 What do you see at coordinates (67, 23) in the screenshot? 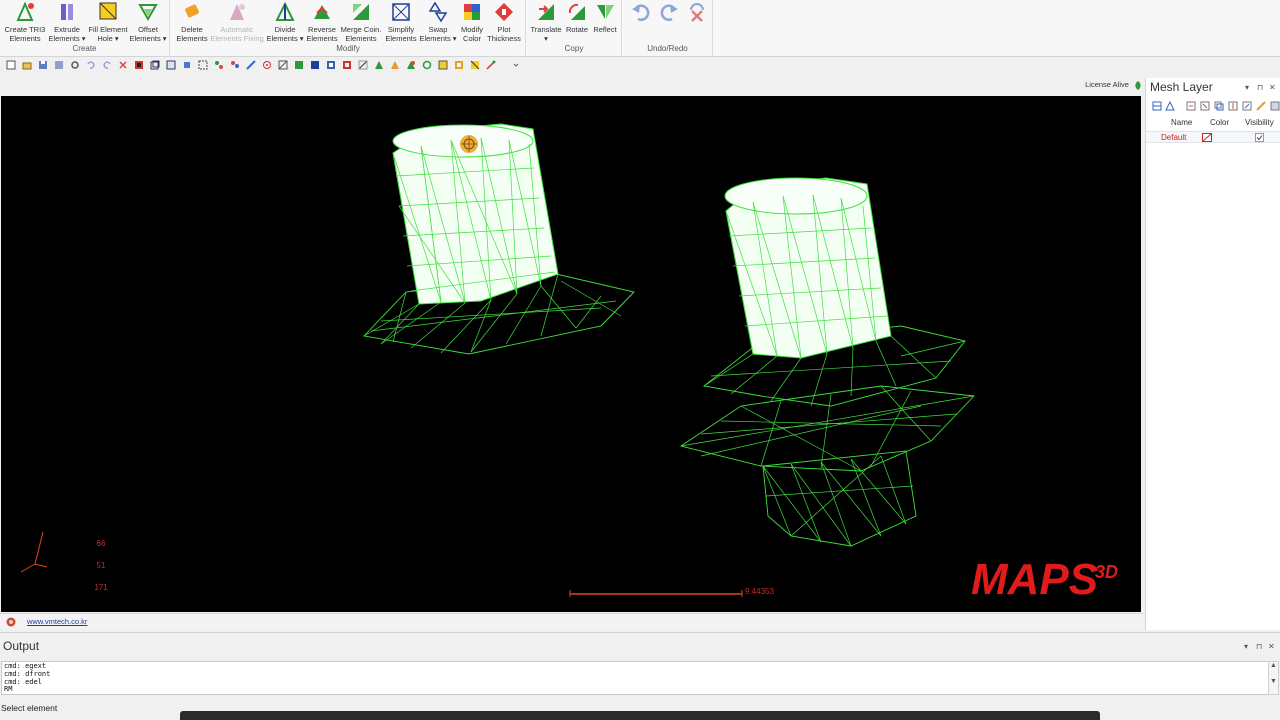
I see `extrude-elements-button: Extrude Elements ▾` at bounding box center [67, 23].